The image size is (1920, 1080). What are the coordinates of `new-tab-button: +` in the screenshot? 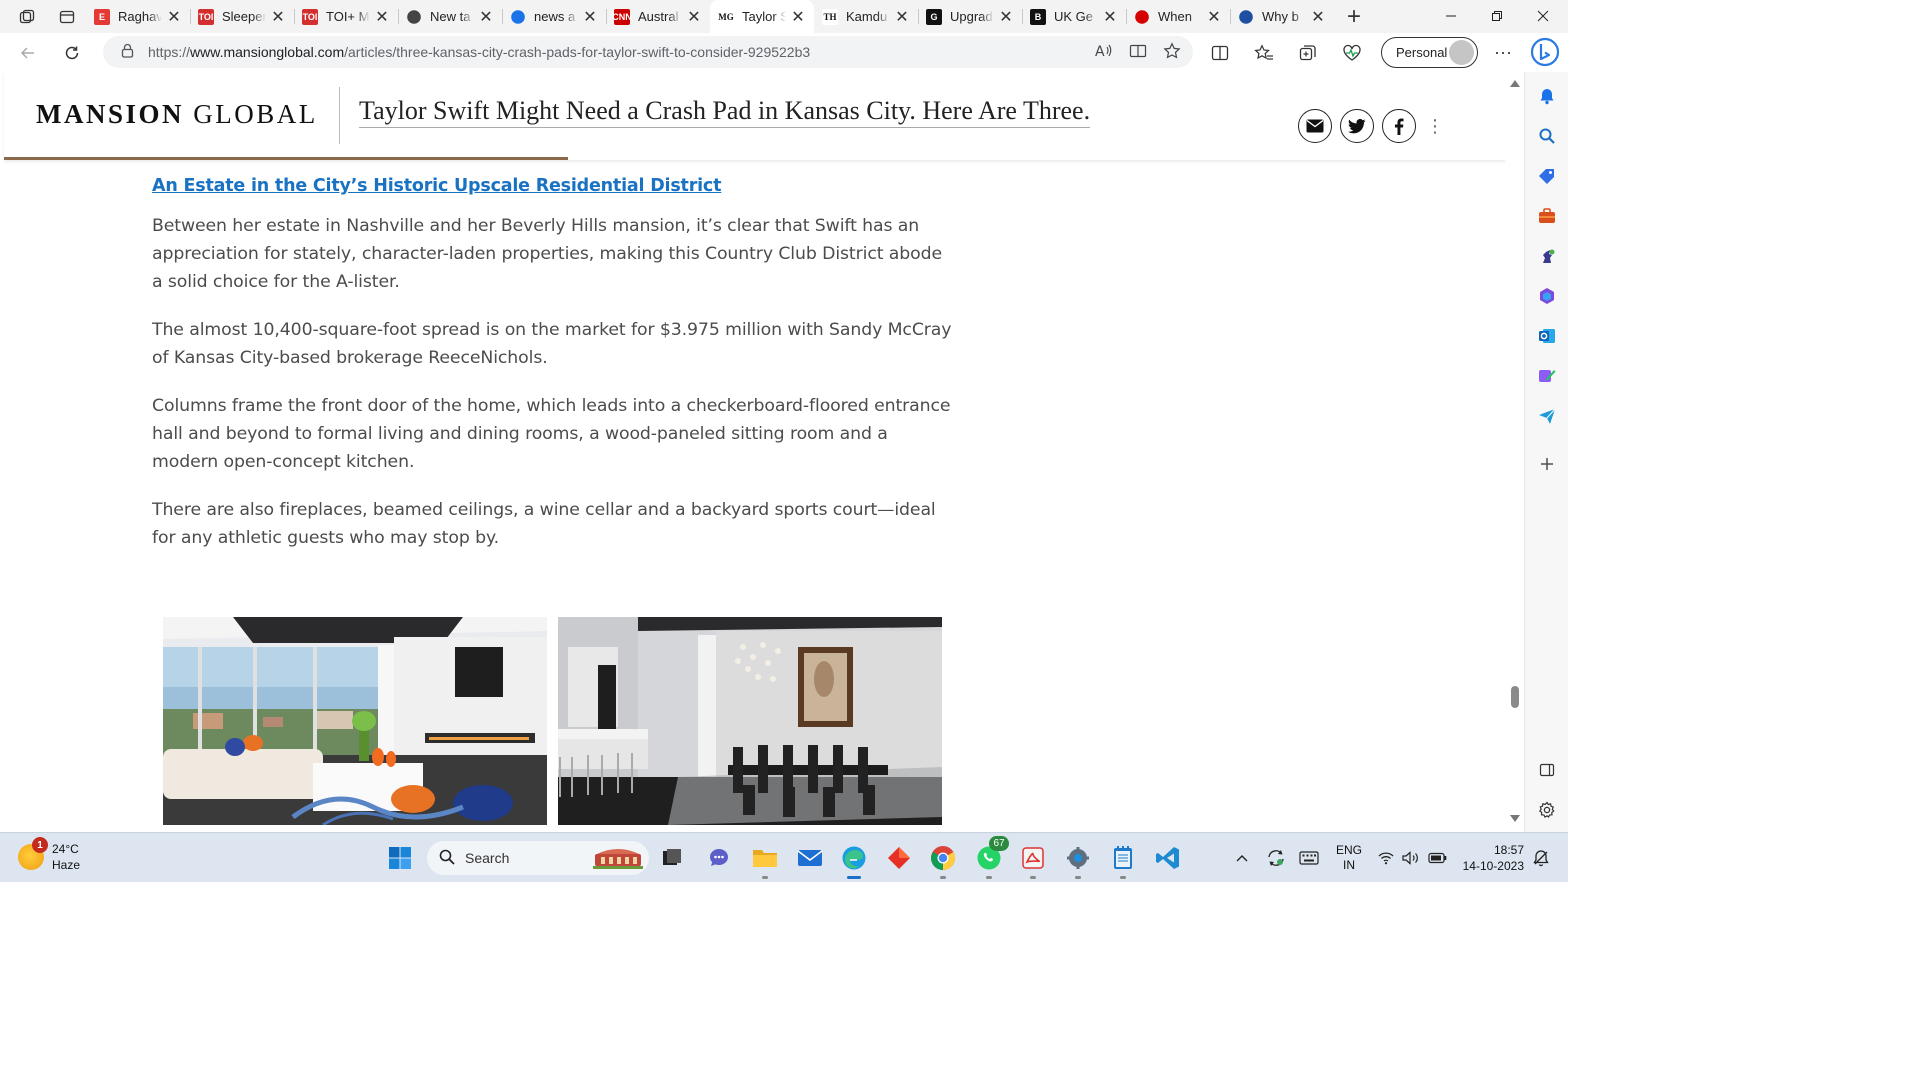 It's located at (1354, 17).